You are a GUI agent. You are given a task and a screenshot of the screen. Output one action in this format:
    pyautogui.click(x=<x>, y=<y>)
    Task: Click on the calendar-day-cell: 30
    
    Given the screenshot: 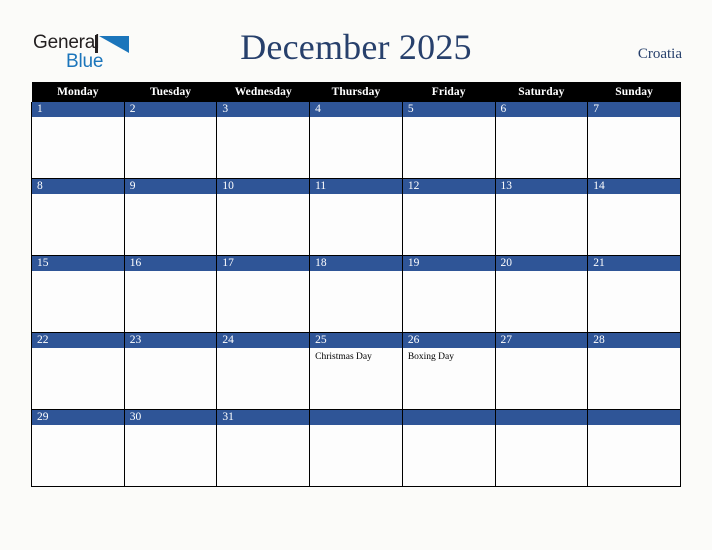 What is the action you would take?
    pyautogui.click(x=170, y=448)
    